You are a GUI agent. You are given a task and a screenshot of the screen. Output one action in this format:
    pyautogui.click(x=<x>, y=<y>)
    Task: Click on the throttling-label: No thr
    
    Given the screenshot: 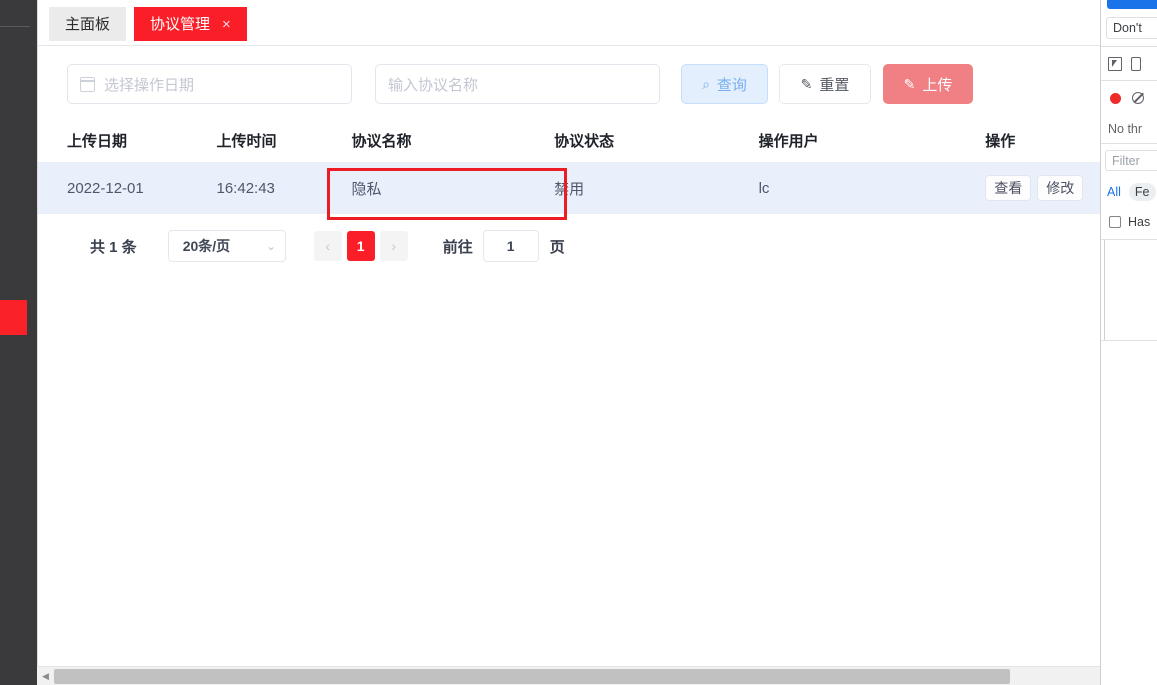 What is the action you would take?
    pyautogui.click(x=1125, y=129)
    